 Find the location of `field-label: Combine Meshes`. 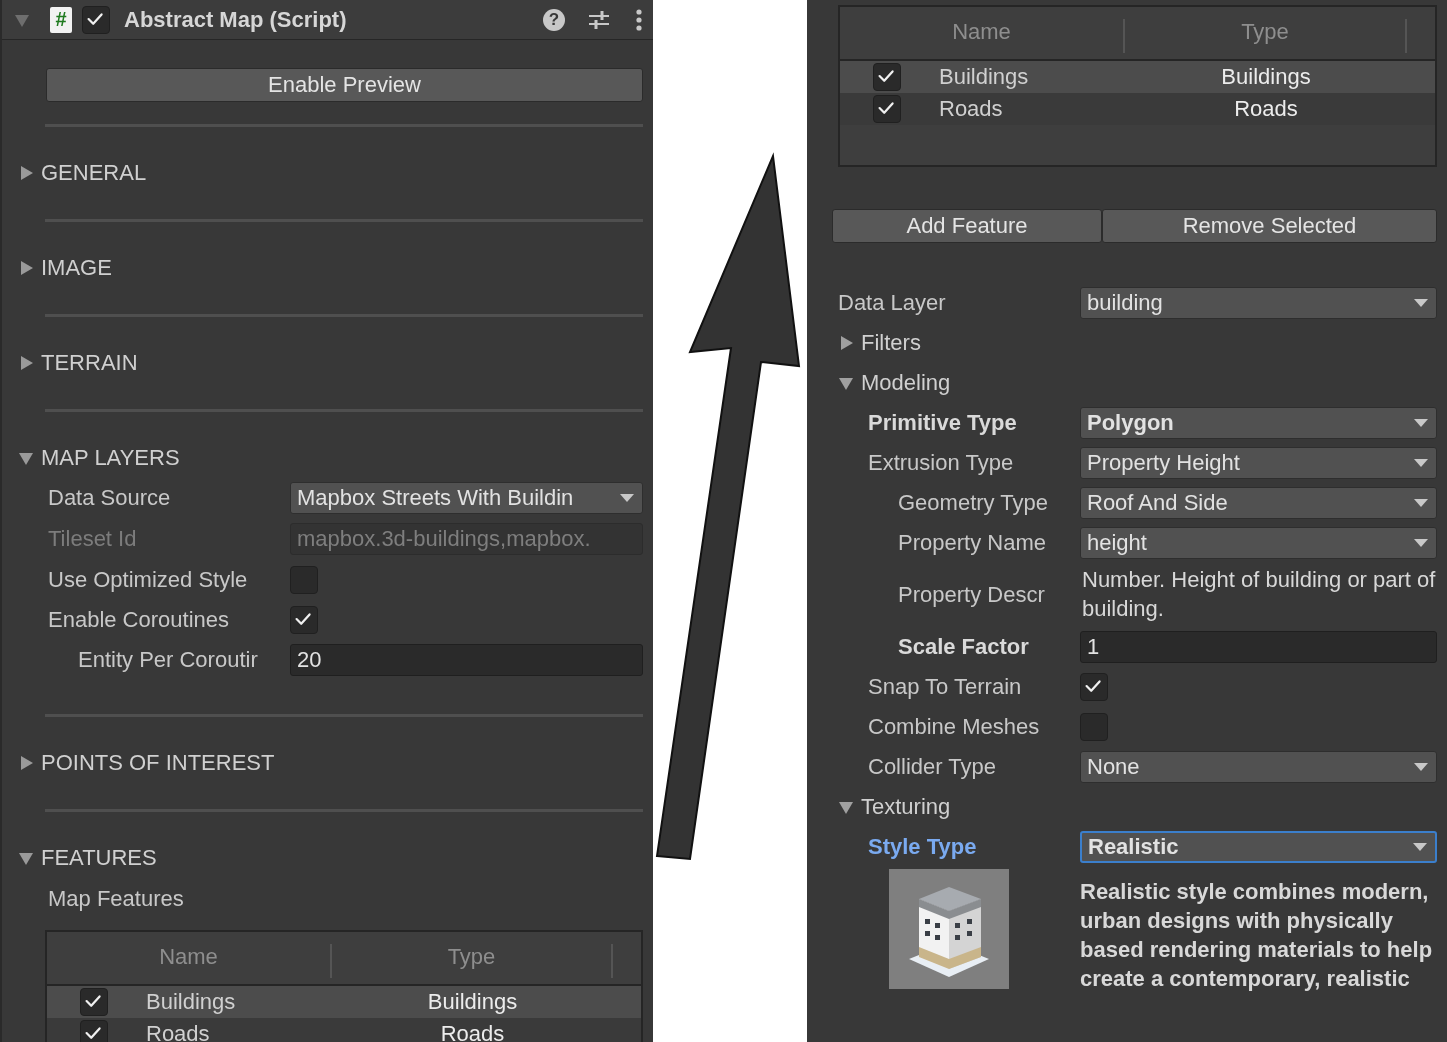

field-label: Combine Meshes is located at coordinates (954, 727).